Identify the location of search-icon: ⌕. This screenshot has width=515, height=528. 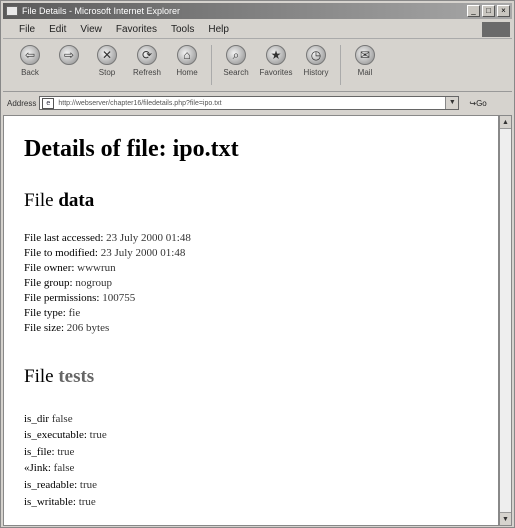
(236, 55).